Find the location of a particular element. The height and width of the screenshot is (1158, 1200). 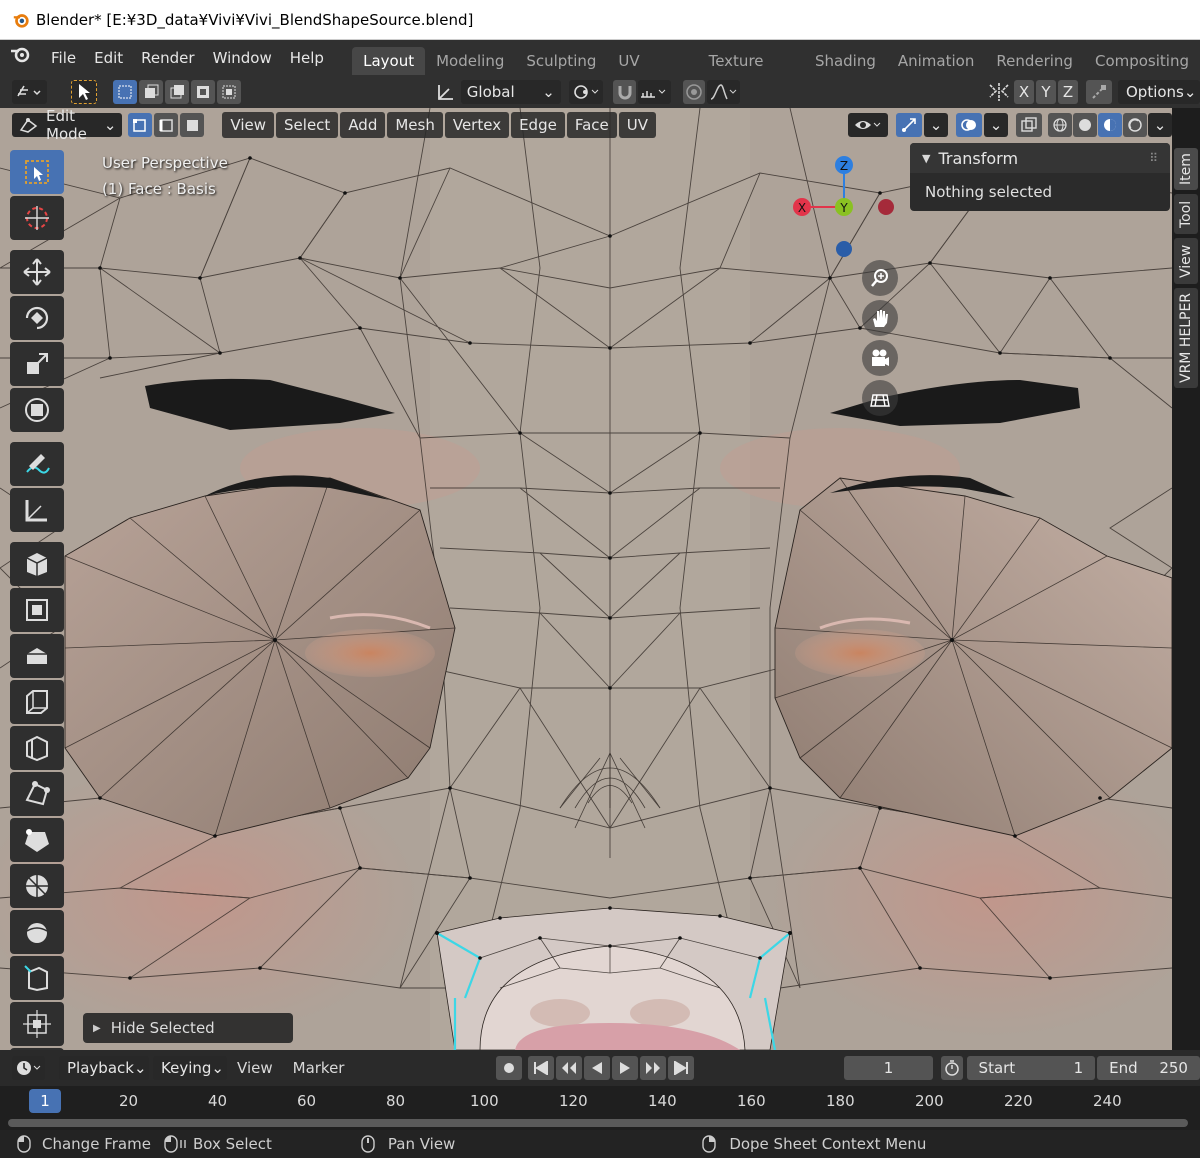

tool-select-box is located at coordinates (37, 172).